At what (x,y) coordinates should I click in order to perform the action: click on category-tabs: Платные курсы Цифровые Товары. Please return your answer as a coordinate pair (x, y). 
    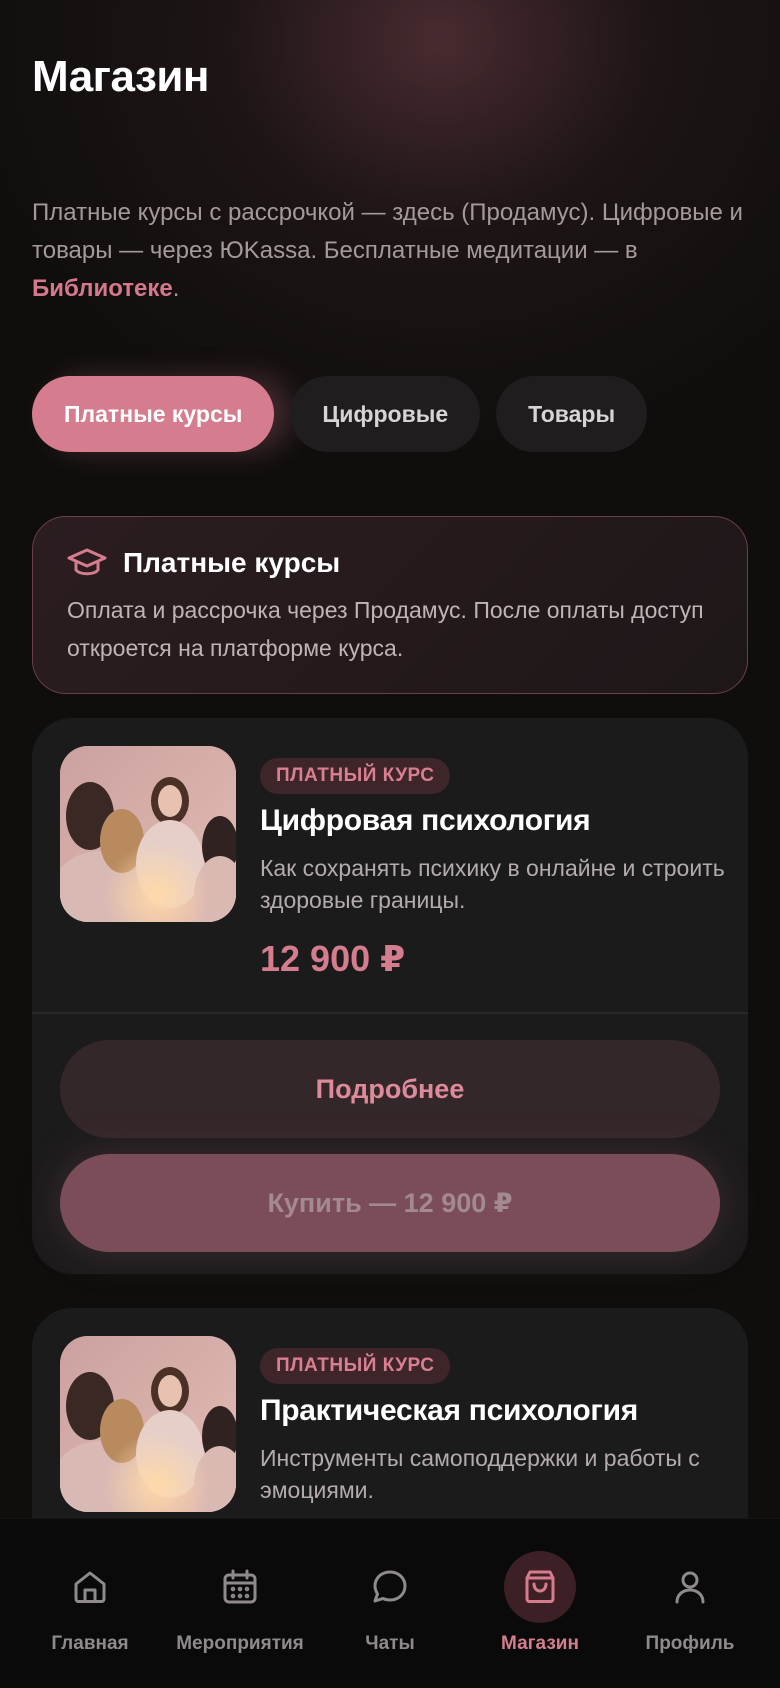
    Looking at the image, I should click on (340, 414).